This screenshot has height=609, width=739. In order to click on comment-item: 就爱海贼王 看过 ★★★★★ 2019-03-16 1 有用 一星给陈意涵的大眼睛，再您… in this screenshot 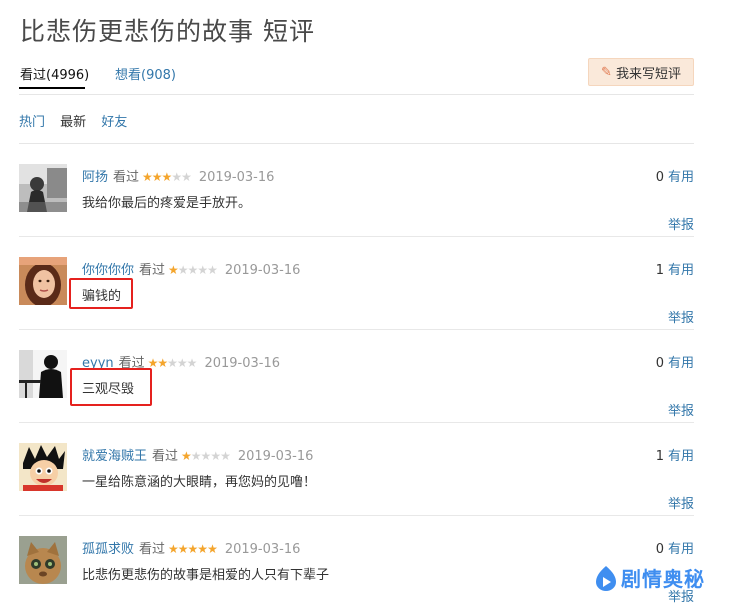, I will do `click(356, 469)`.